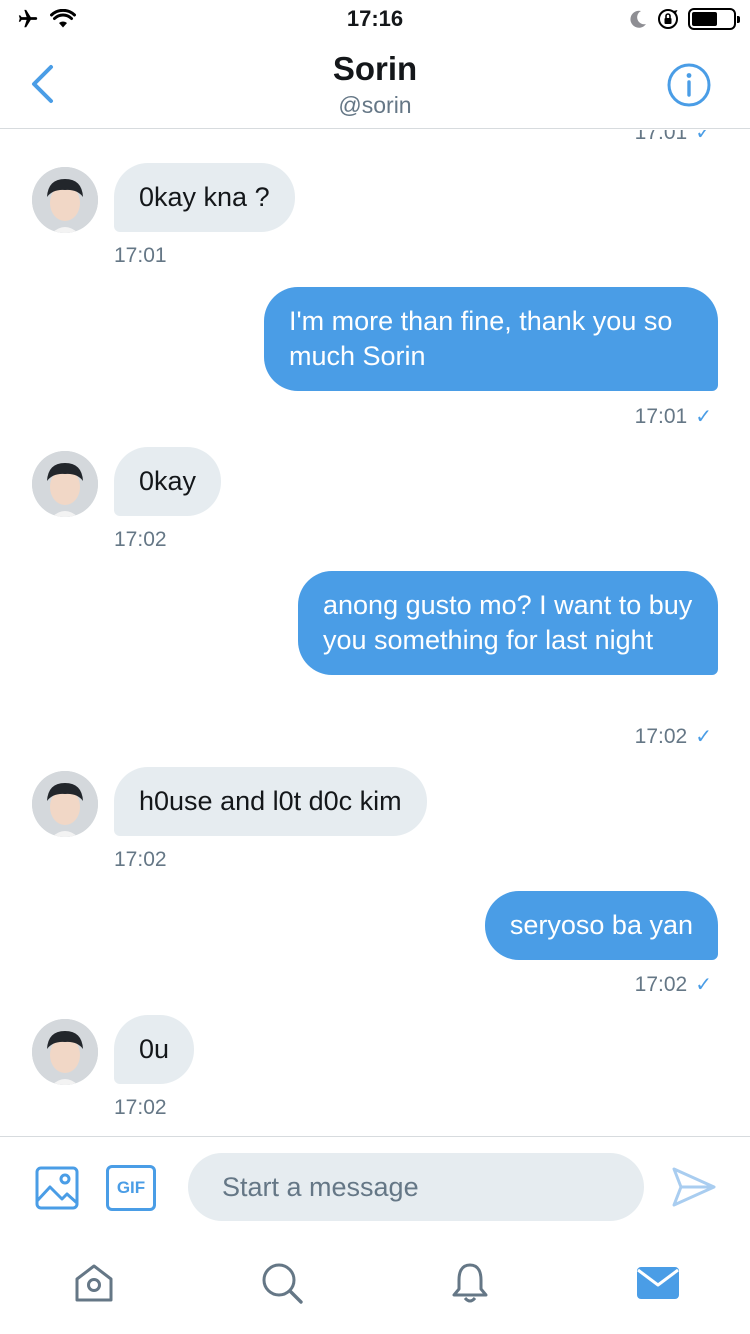  I want to click on home-icon, so click(94, 1283).